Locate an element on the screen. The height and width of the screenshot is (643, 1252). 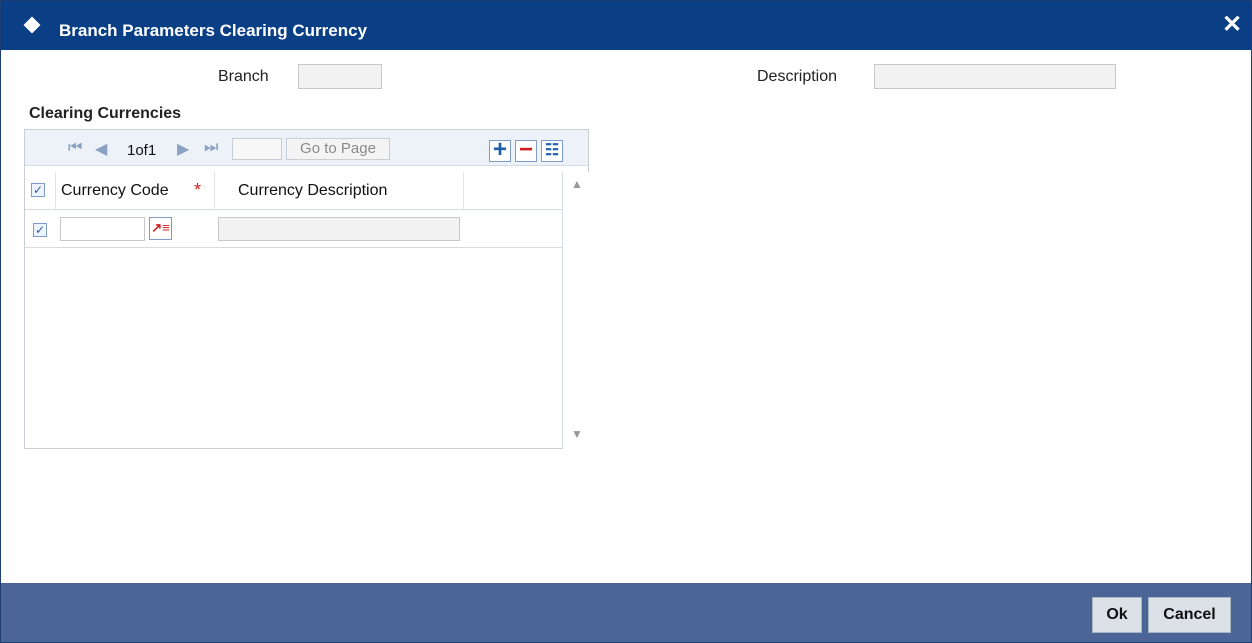
row-checkbox: ✓ is located at coordinates (40, 230).